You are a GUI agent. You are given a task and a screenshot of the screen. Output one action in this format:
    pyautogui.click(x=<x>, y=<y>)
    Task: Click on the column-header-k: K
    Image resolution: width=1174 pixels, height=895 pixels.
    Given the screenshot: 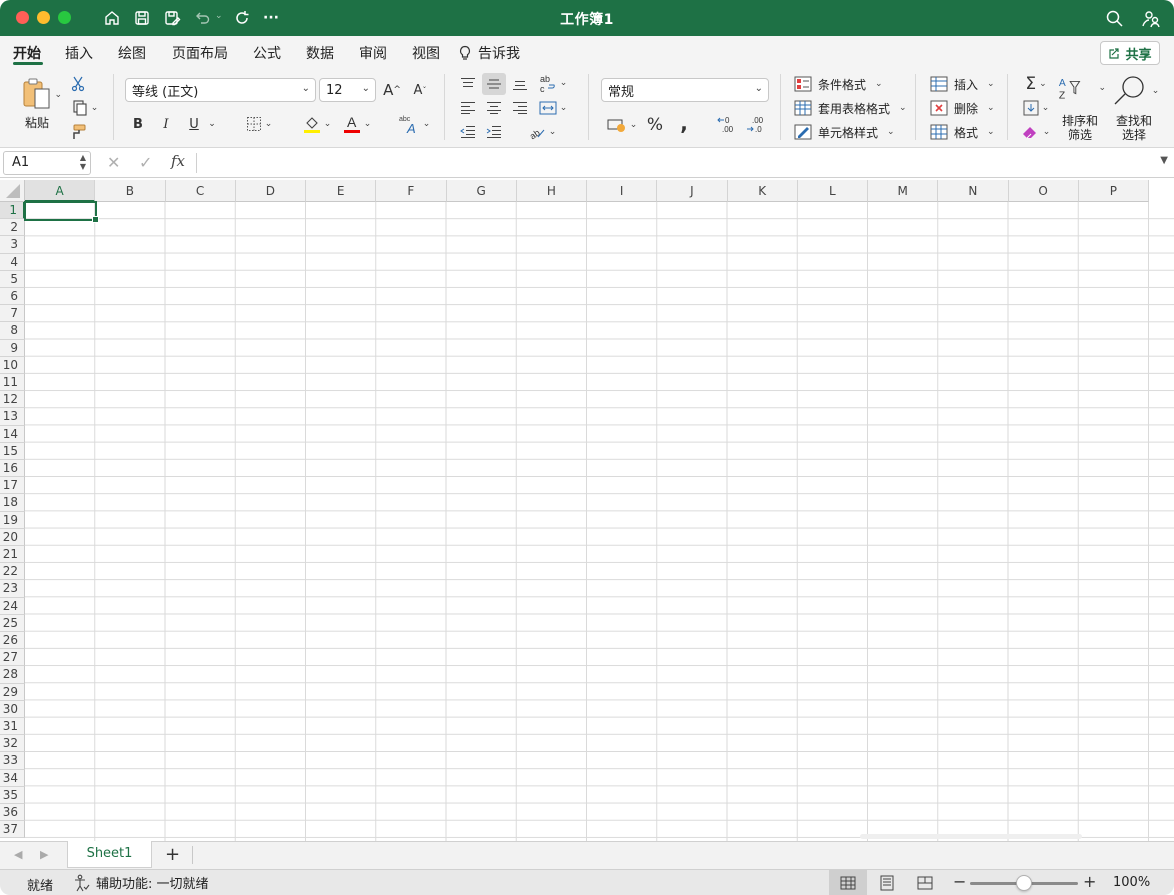 What is the action you would take?
    pyautogui.click(x=762, y=191)
    